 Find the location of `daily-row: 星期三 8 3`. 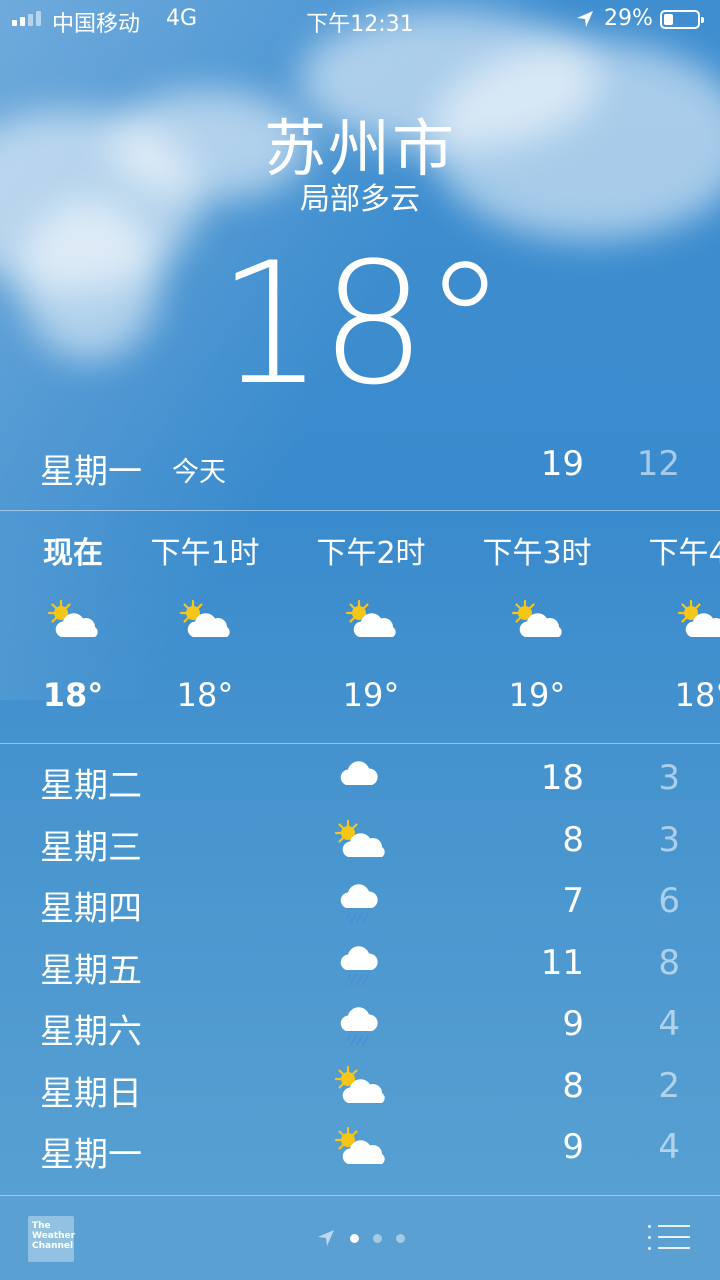

daily-row: 星期三 8 3 is located at coordinates (360, 843).